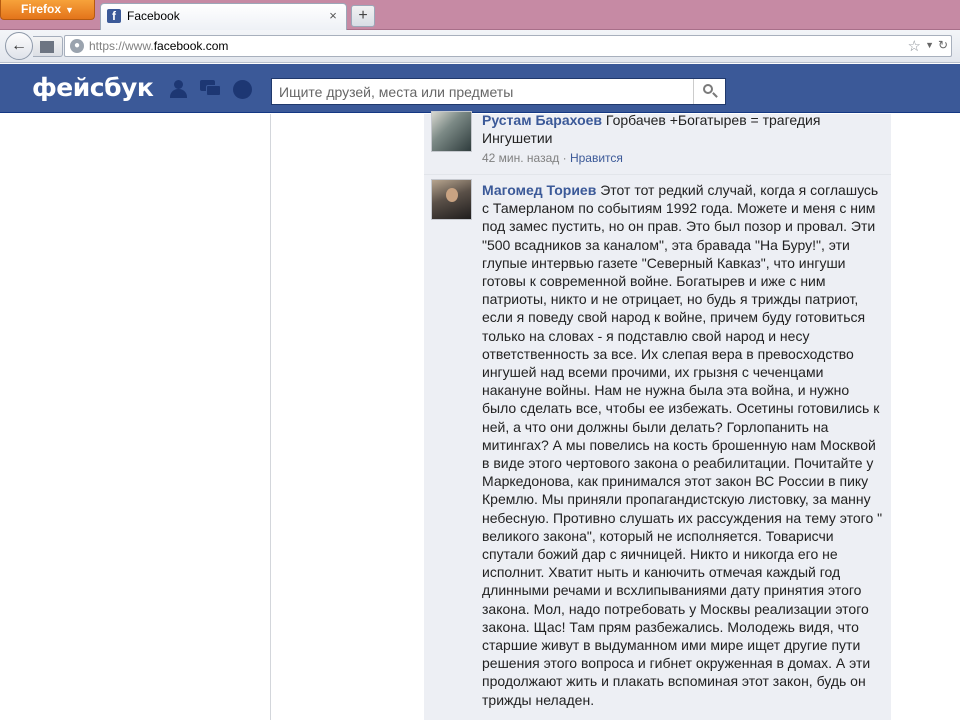  Describe the element at coordinates (69, 10) in the screenshot. I see `chevron-down-icon: ▼` at that location.